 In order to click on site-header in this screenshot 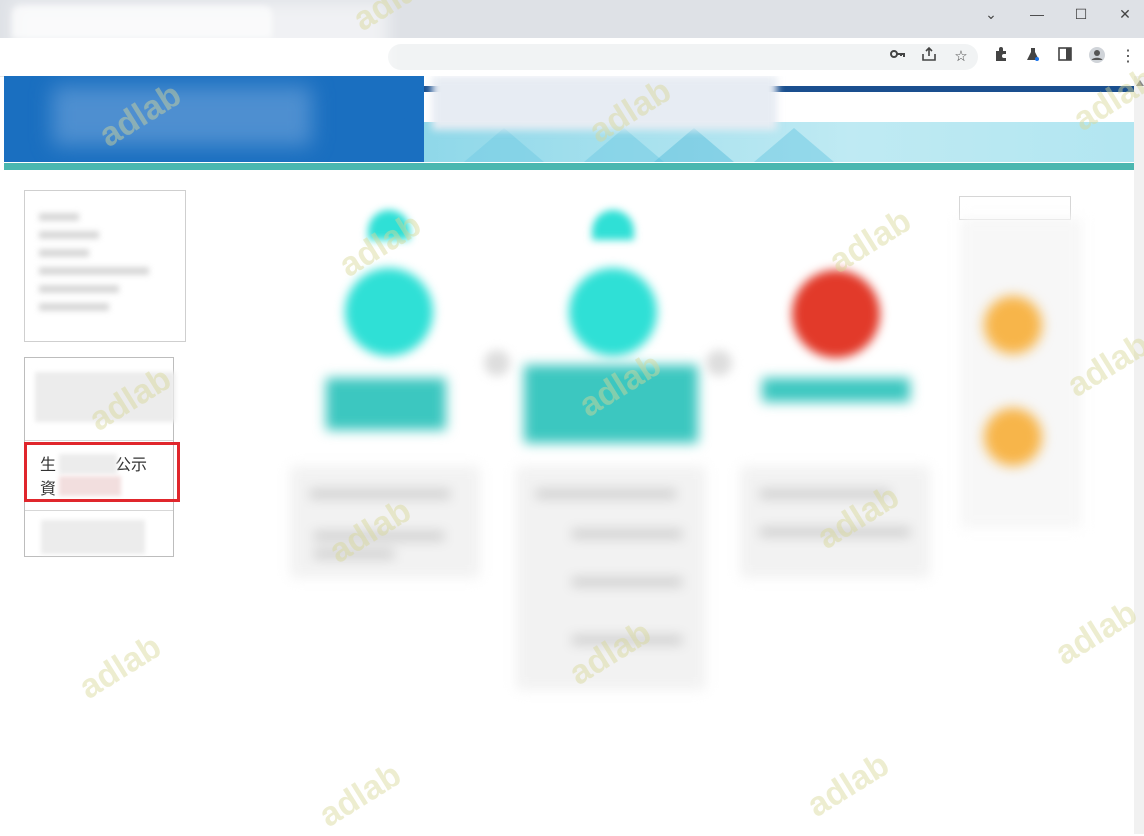, I will do `click(569, 119)`.